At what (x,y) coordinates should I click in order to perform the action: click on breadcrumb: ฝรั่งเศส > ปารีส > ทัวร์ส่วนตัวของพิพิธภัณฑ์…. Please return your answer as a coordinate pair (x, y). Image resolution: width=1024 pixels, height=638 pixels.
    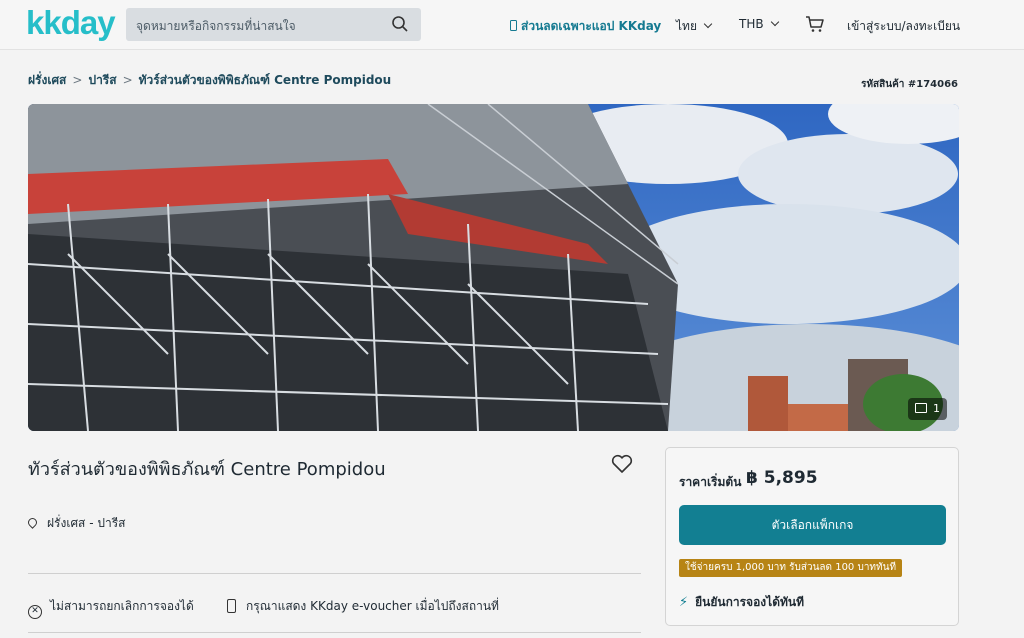
    Looking at the image, I should click on (209, 80).